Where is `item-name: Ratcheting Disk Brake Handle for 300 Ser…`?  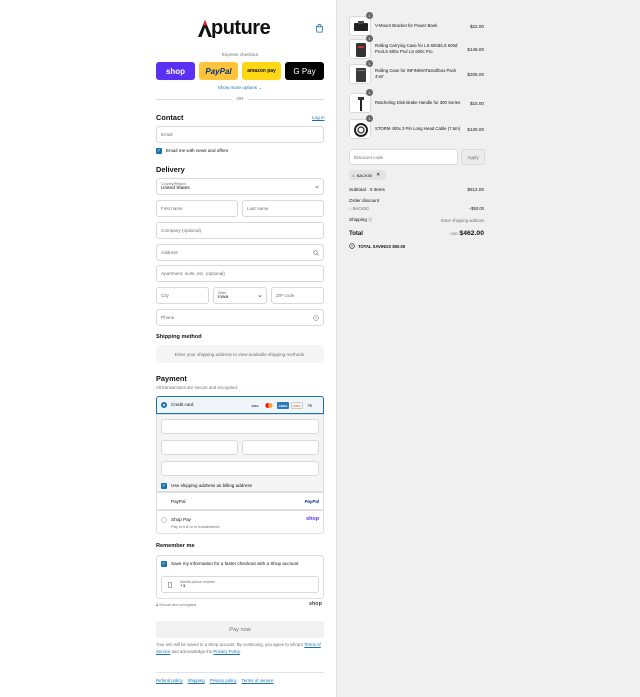
item-name: Ratcheting Disk Brake Handle for 300 Ser… is located at coordinates (418, 102).